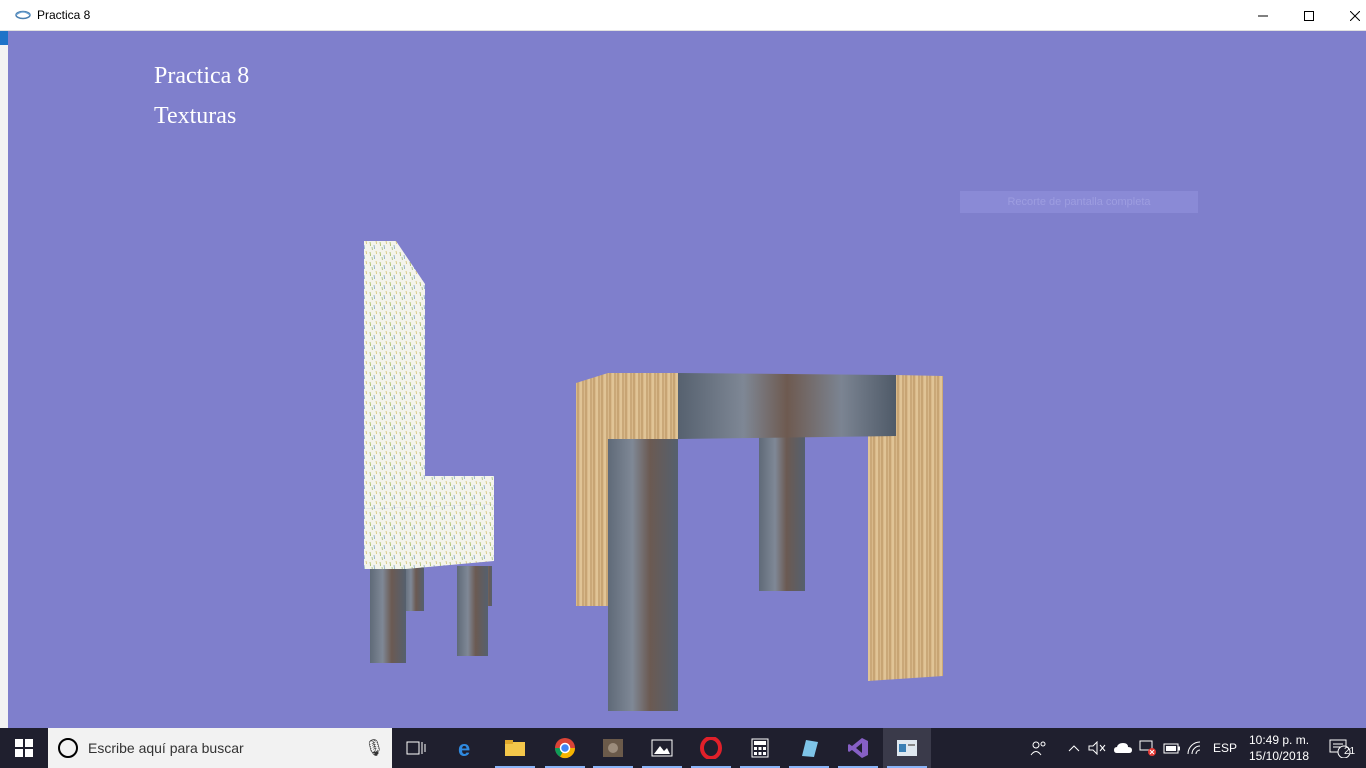  Describe the element at coordinates (1172, 748) in the screenshot. I see `battery-icon` at that location.